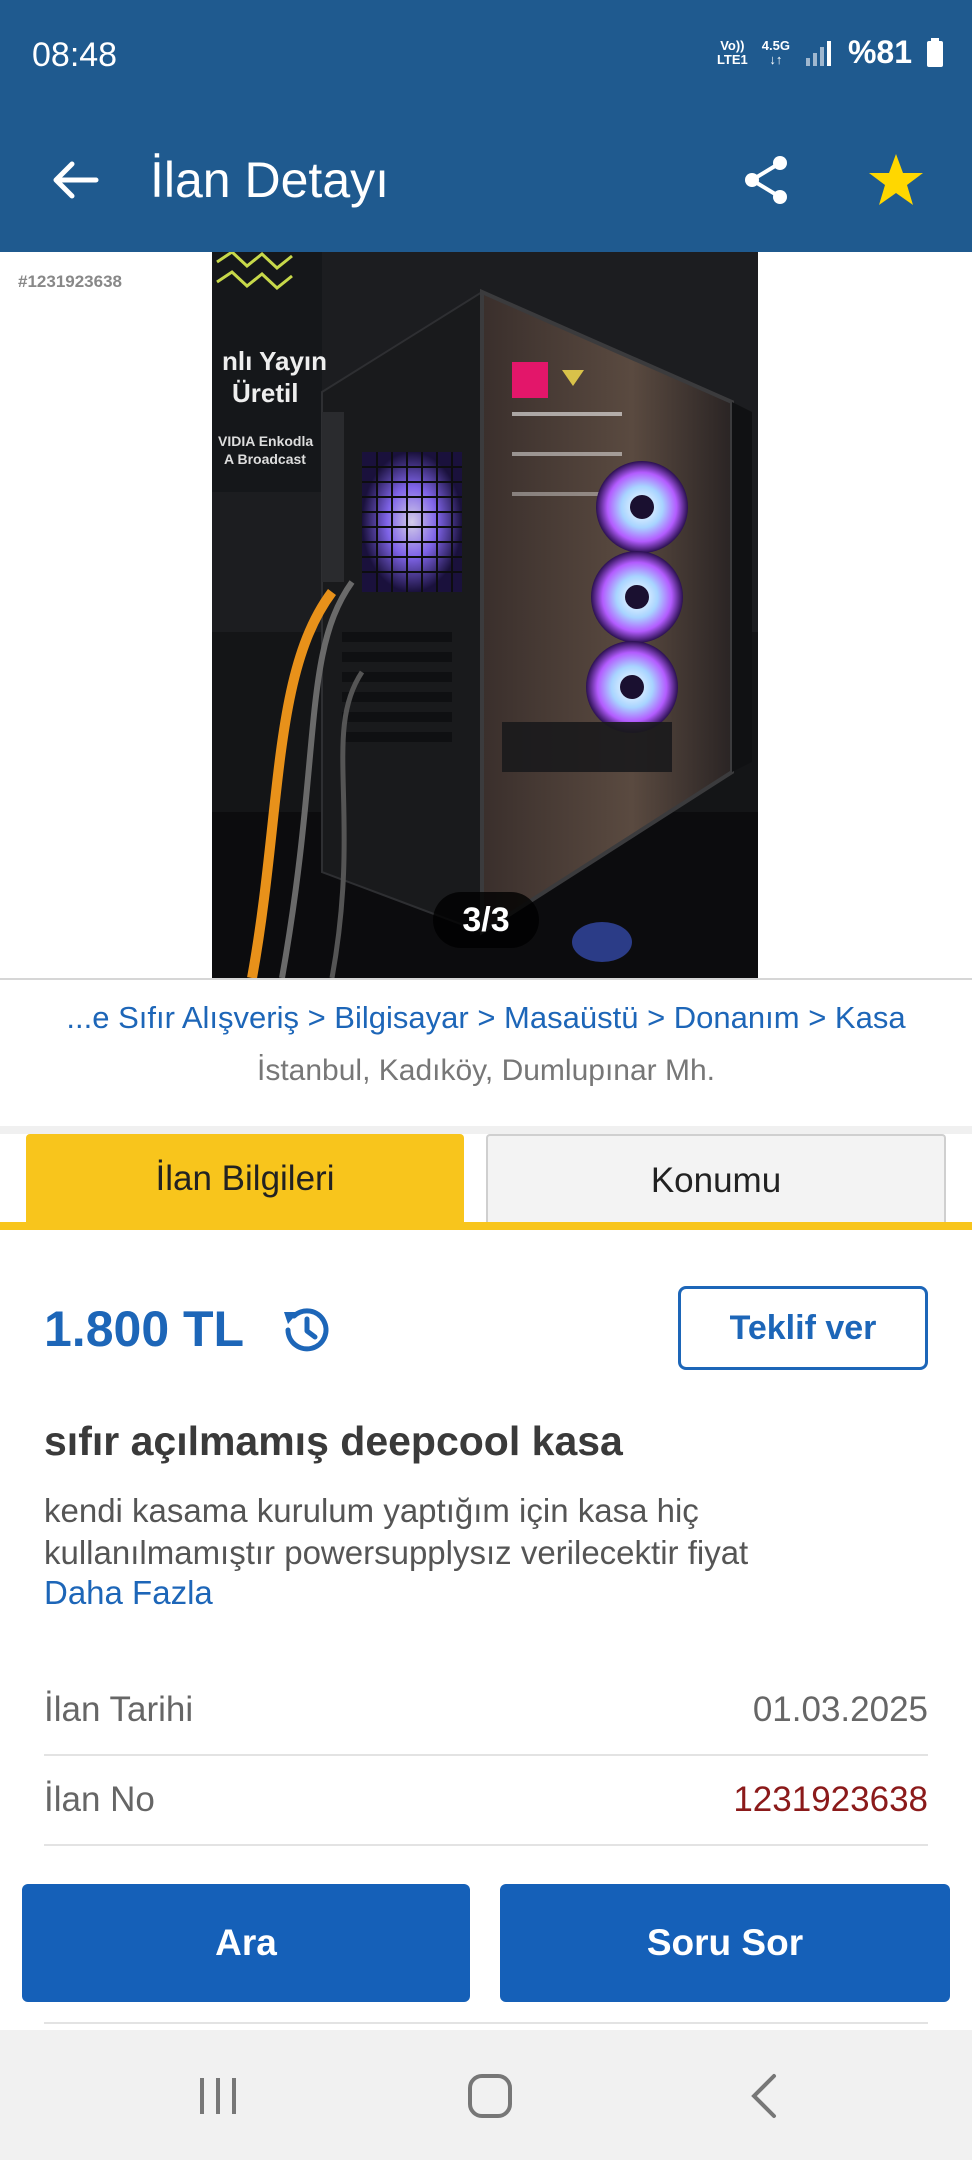 The width and height of the screenshot is (972, 2160). What do you see at coordinates (274, 361) in the screenshot?
I see `poster-text-line1: nlı Yayın` at bounding box center [274, 361].